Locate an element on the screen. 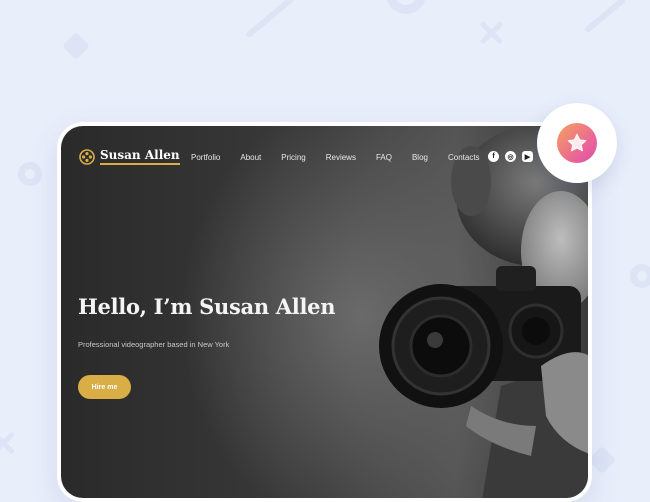 This screenshot has width=650, height=502. nav-item-about: About is located at coordinates (250, 157).